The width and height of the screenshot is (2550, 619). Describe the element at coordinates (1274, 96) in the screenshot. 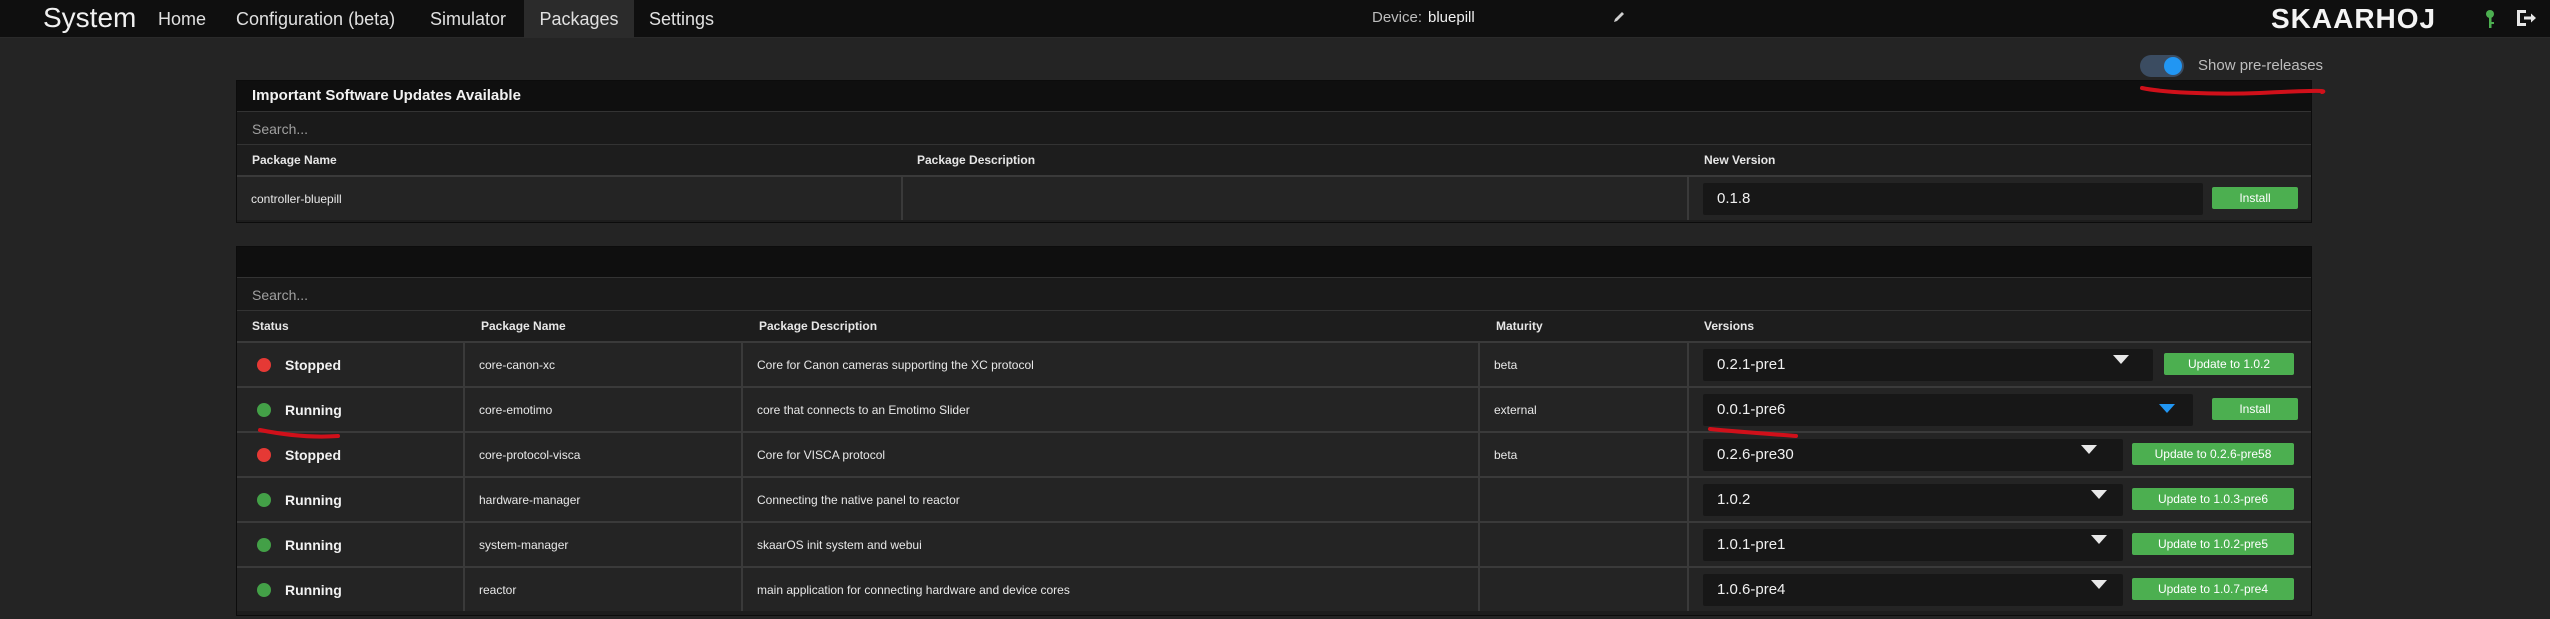

I see `updates-title: Important Software Updates Available` at that location.